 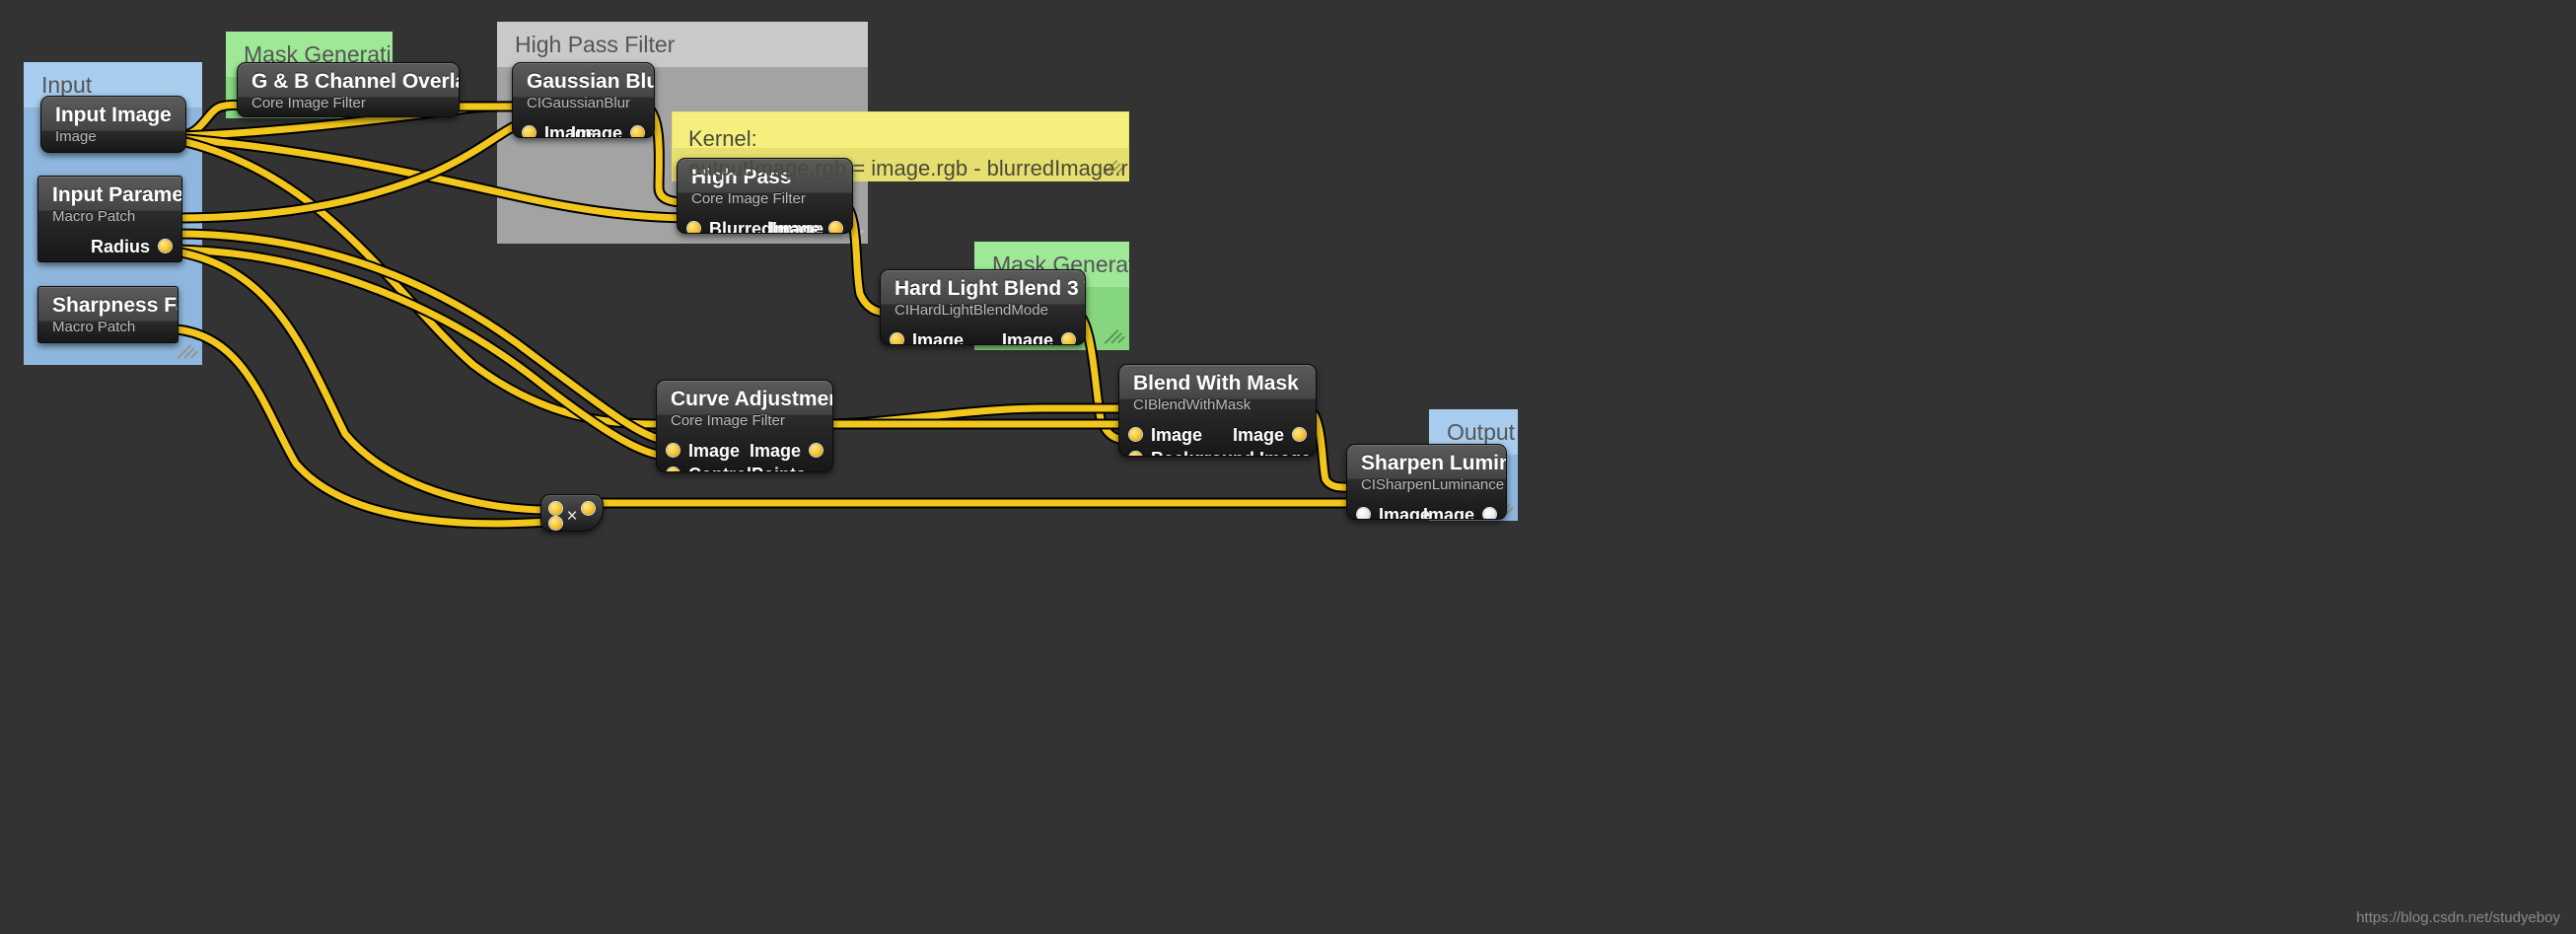 I want to click on node-subtitle-curve_adjustment: Core Image Filter, so click(x=728, y=421).